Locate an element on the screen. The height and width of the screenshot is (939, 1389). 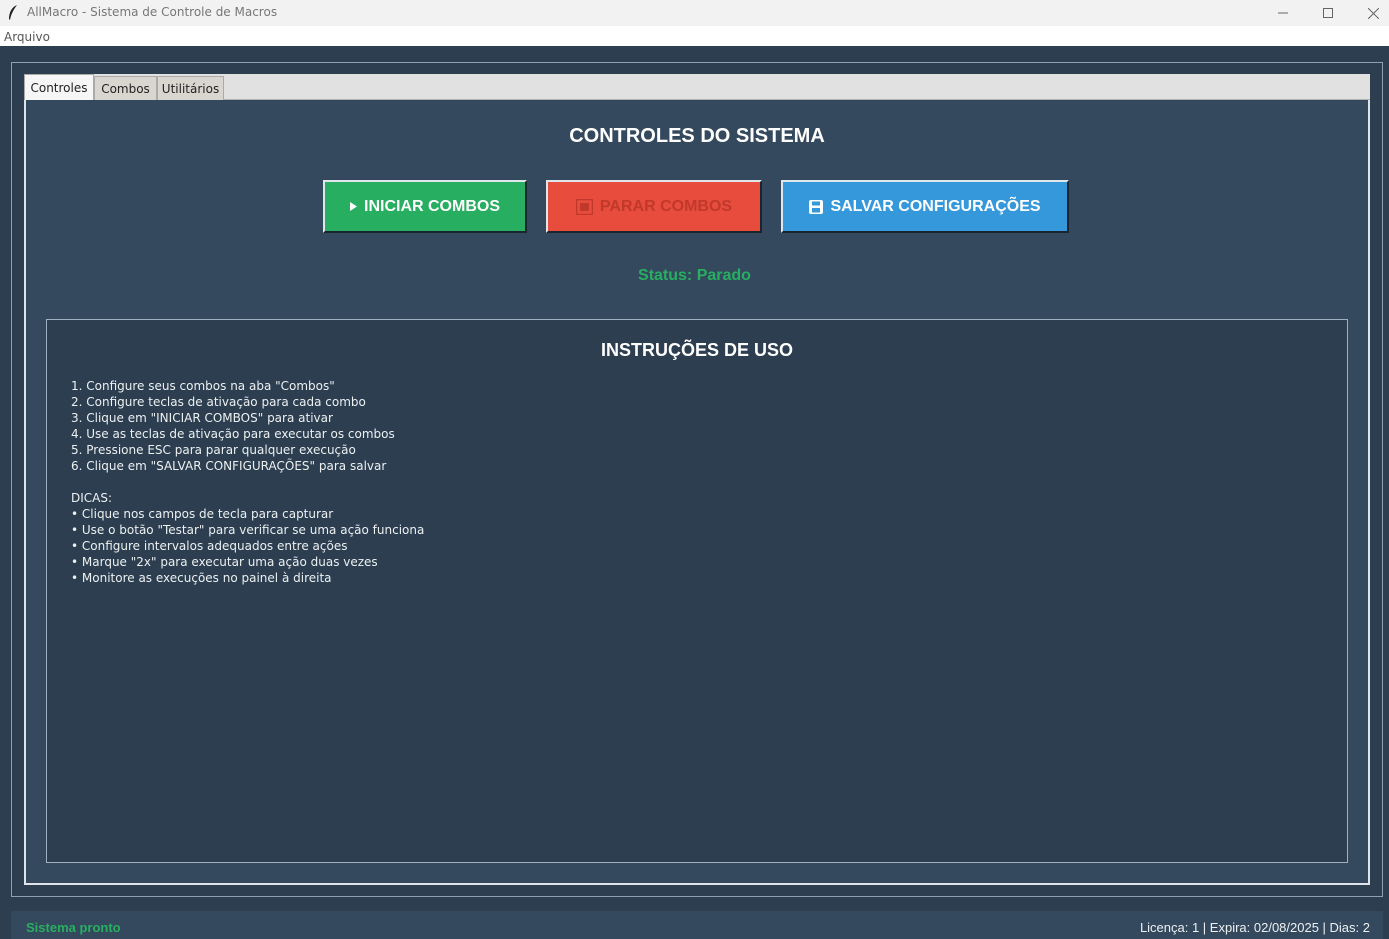
controls-title: CONTROLES DO SISTEMA is located at coordinates (697, 136).